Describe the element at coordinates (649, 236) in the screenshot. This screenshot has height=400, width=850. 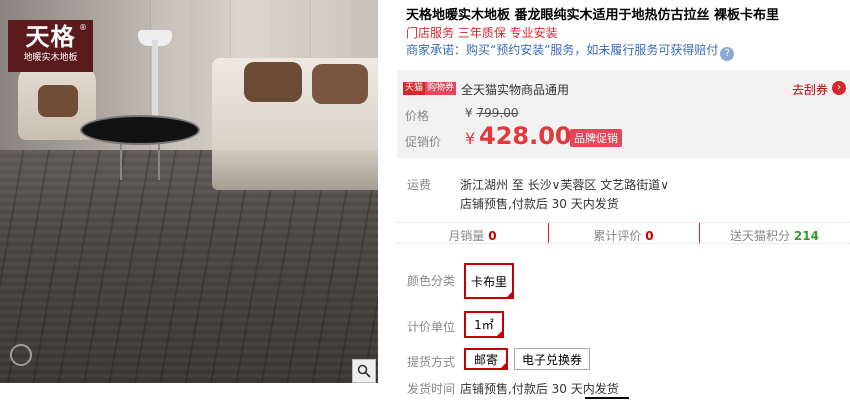
I see `total-reviews-value: 0` at that location.